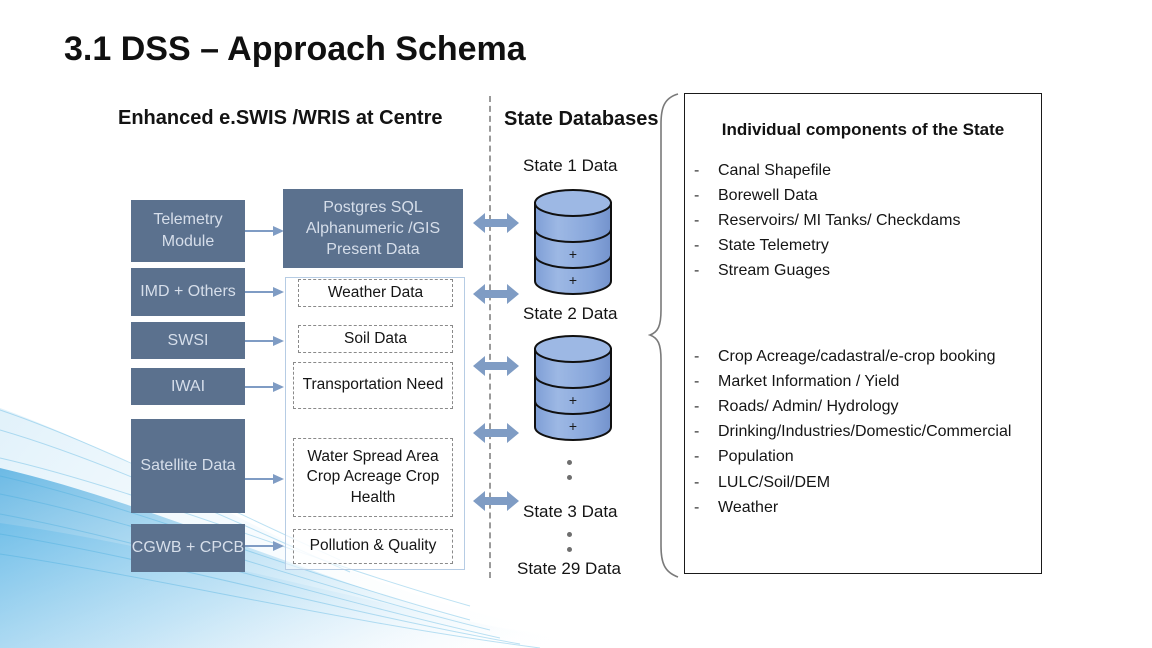  Describe the element at coordinates (808, 406) in the screenshot. I see `list-item-label: Roads/ Admin/ Hydrology` at that location.